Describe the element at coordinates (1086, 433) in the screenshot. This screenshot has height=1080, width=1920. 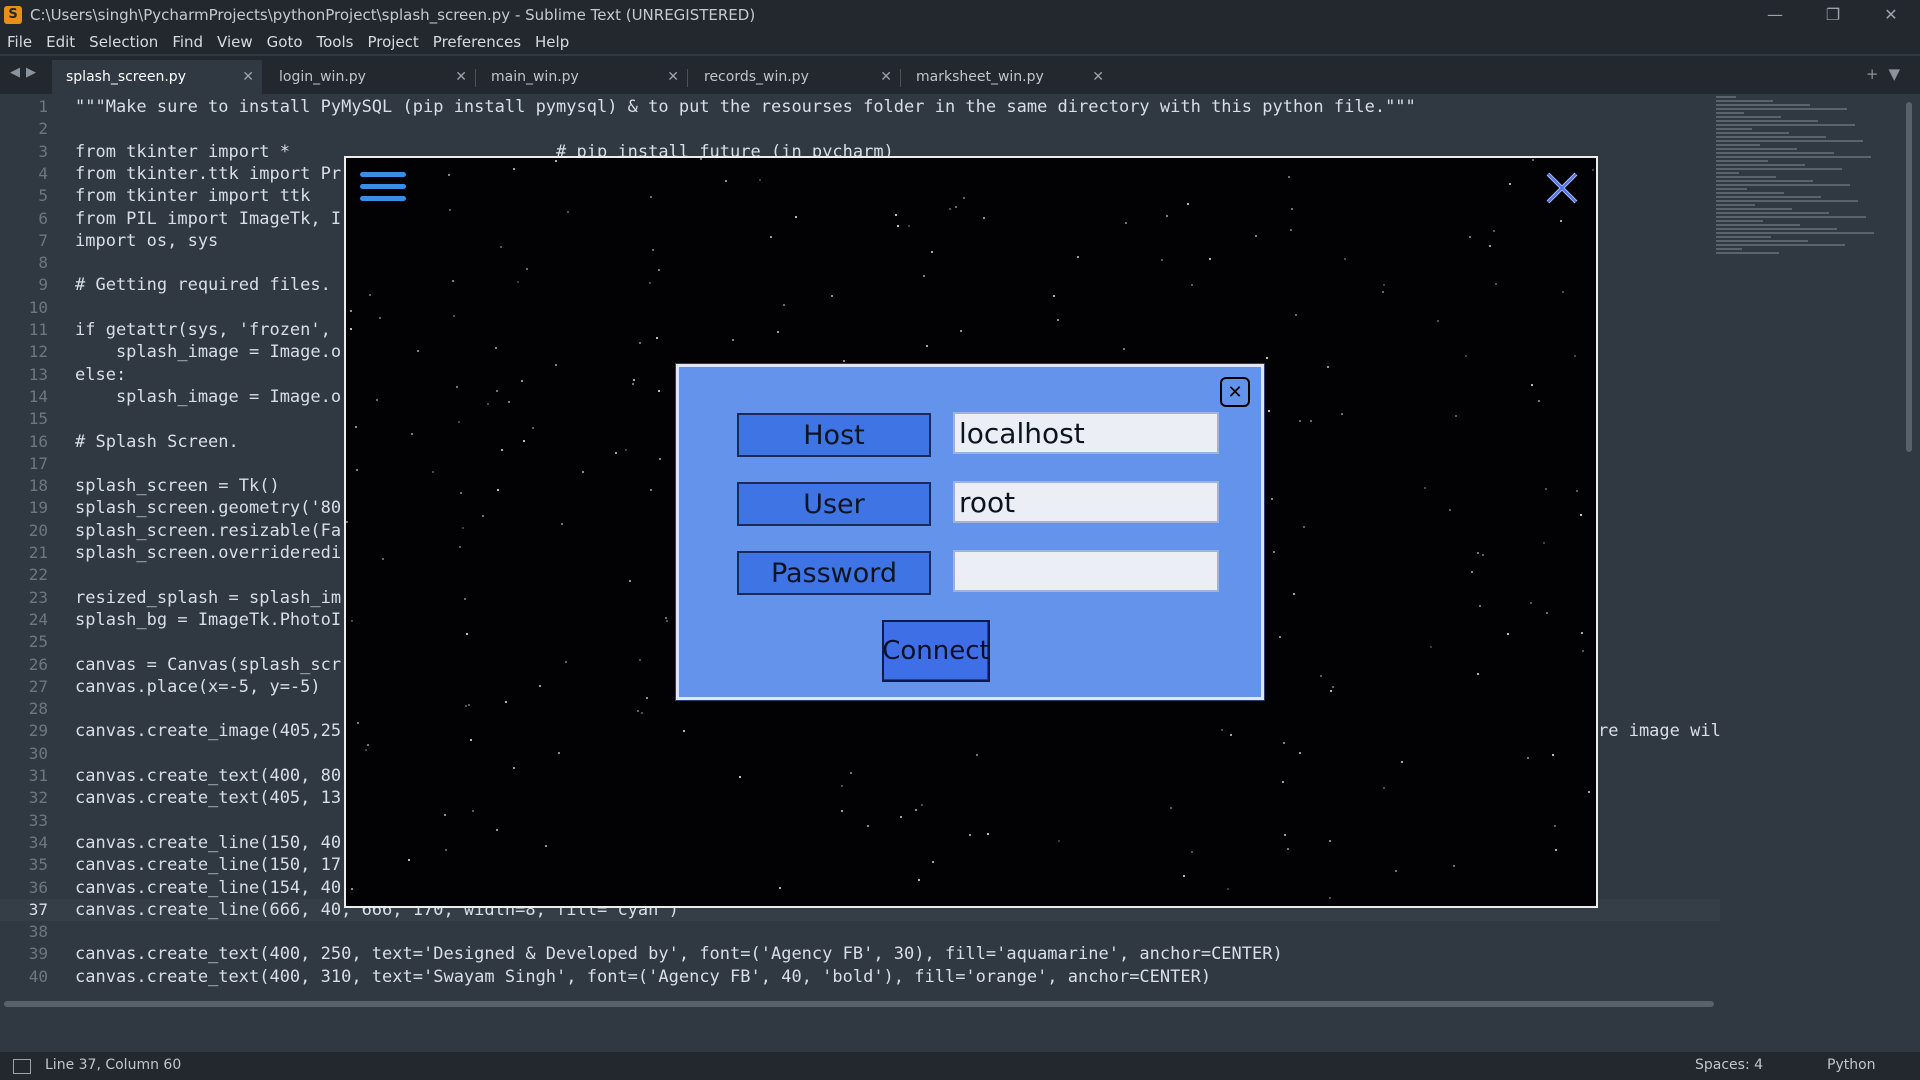
I see `host-input: localhost` at that location.